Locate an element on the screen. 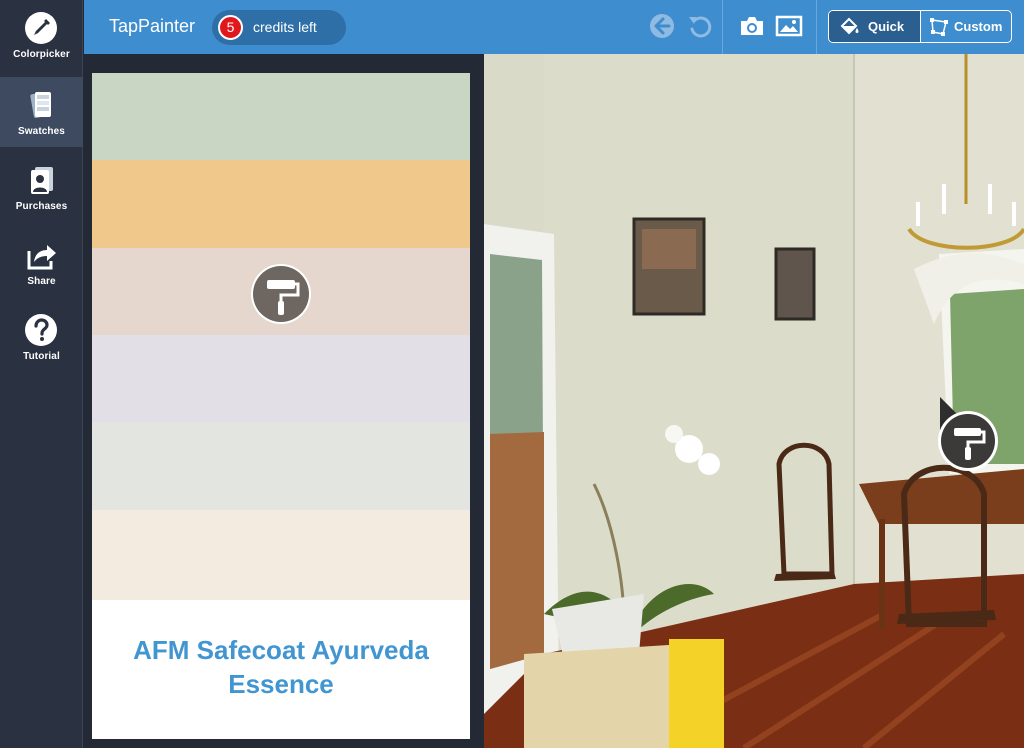 The image size is (1024, 748). paint-mode-toggle: Quick Custom is located at coordinates (920, 26).